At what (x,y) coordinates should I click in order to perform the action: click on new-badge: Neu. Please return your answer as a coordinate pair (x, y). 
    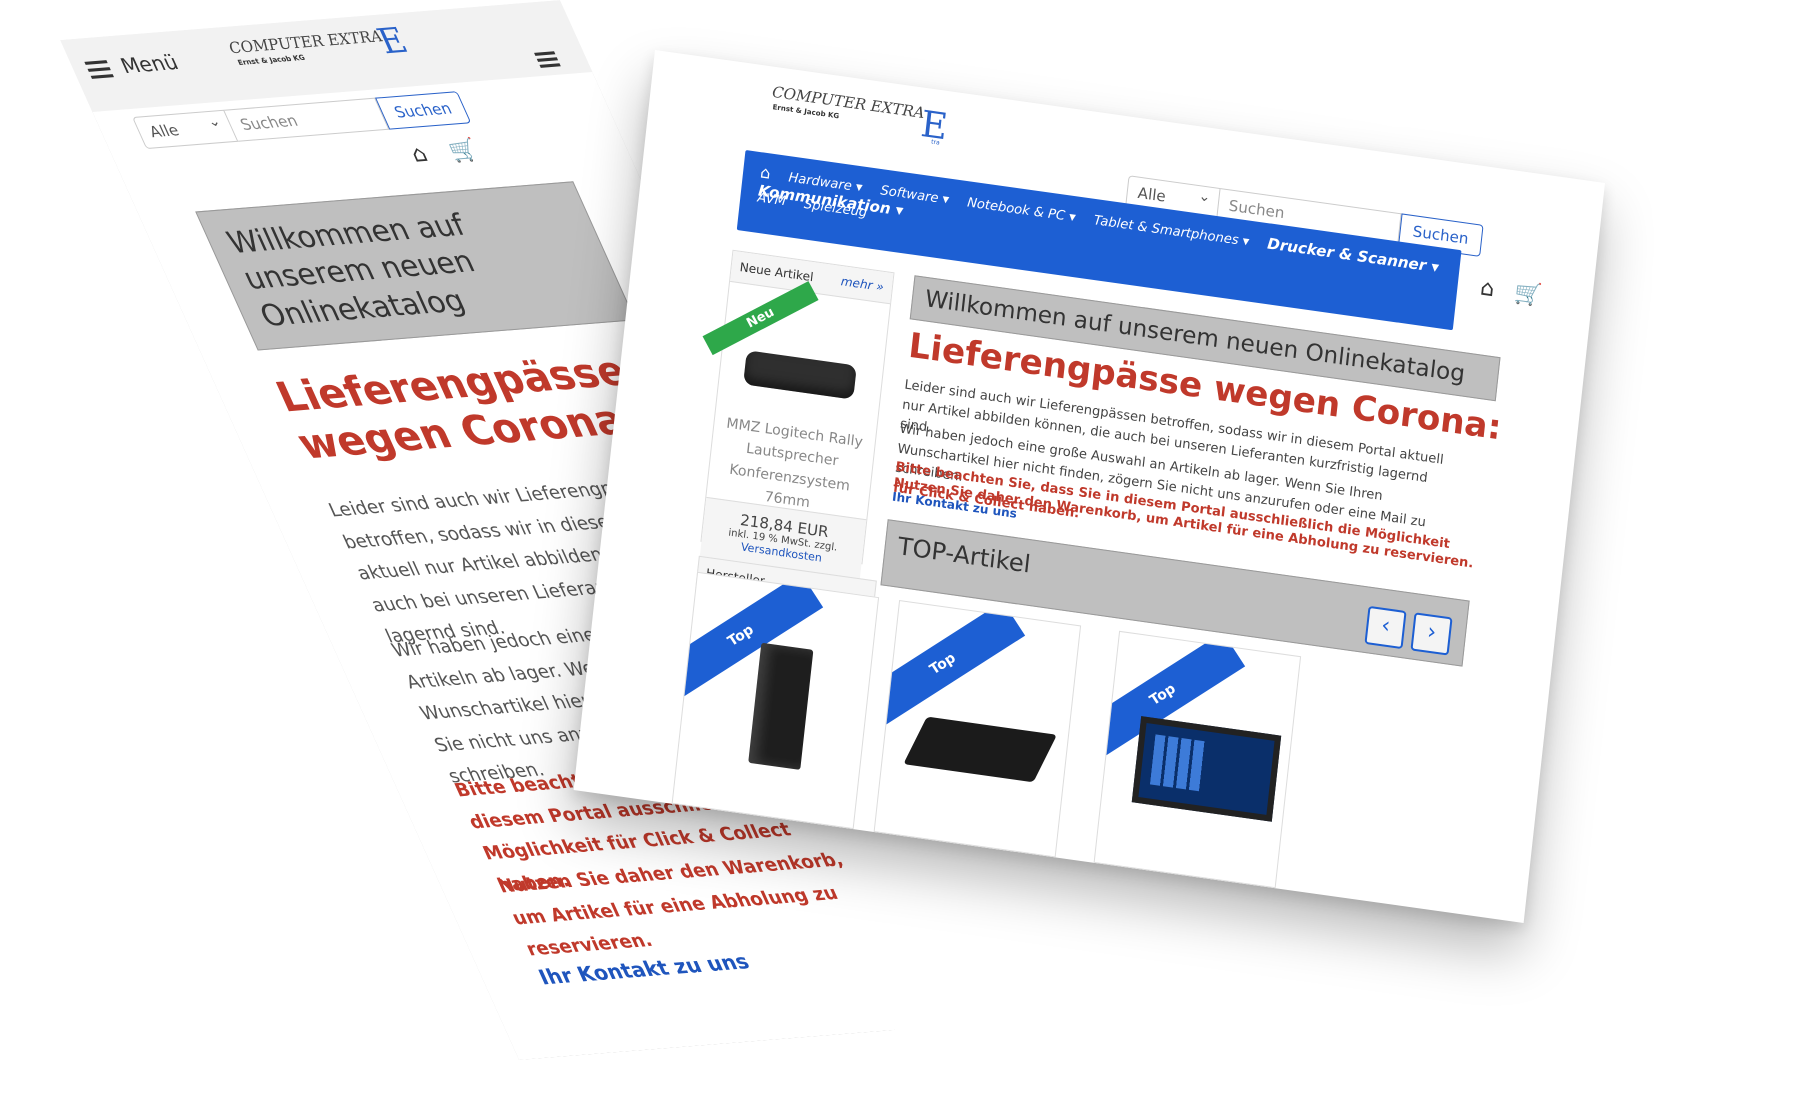
    Looking at the image, I should click on (760, 318).